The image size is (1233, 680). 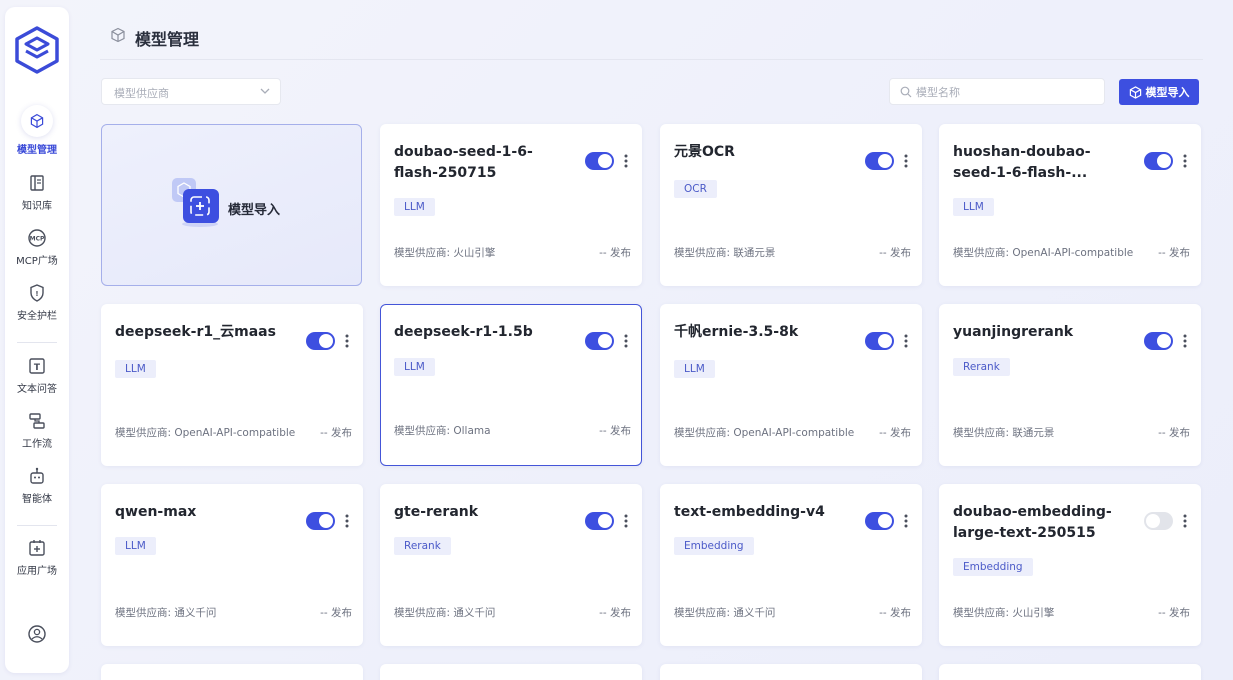 I want to click on sidebar-item-label: MCP广场, so click(x=37, y=261).